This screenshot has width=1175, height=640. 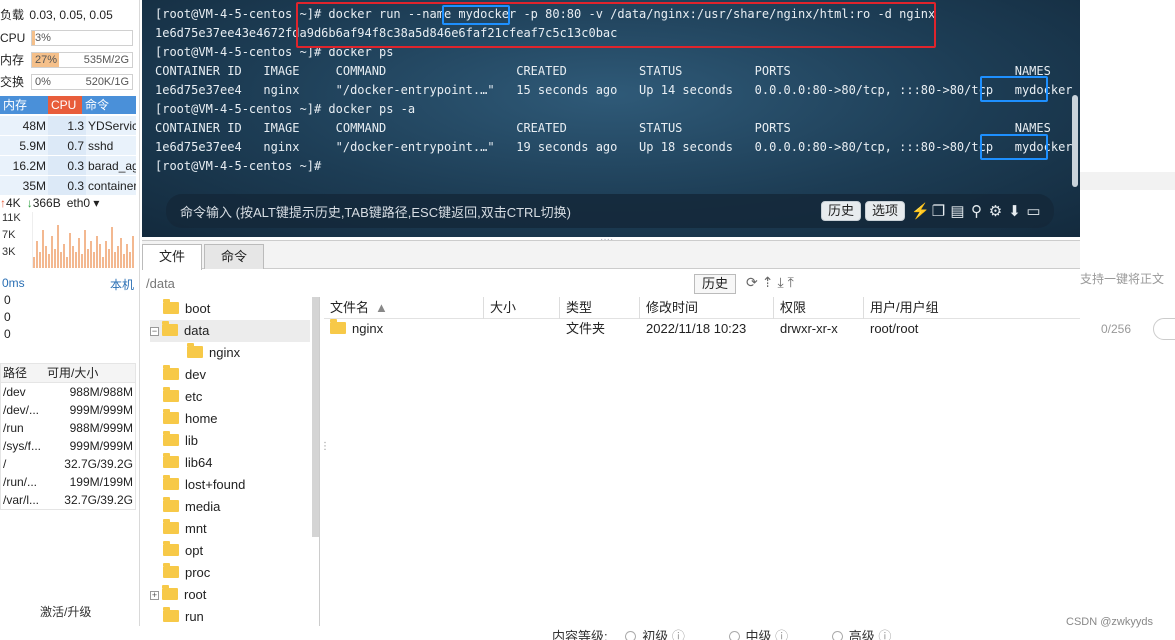 I want to click on col-filename: 文件名 ▲, so click(x=404, y=308).